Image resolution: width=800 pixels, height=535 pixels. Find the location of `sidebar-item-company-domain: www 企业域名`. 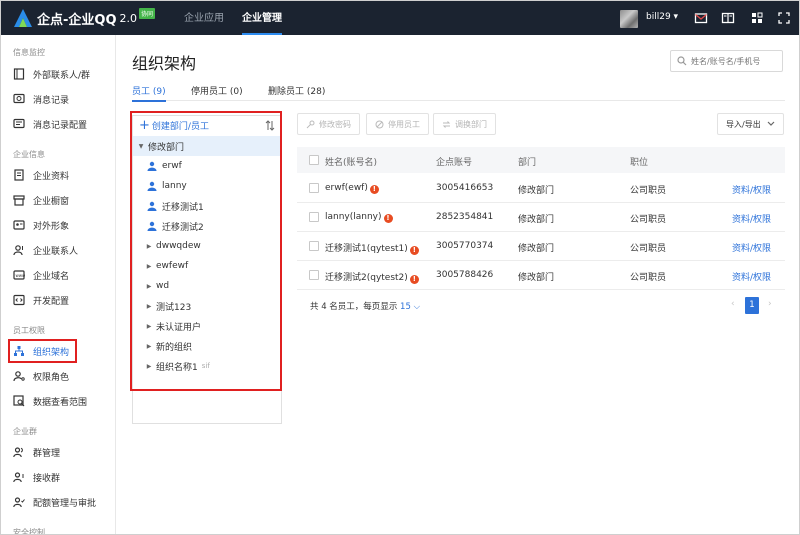

sidebar-item-company-domain: www 企业域名 is located at coordinates (63, 275).